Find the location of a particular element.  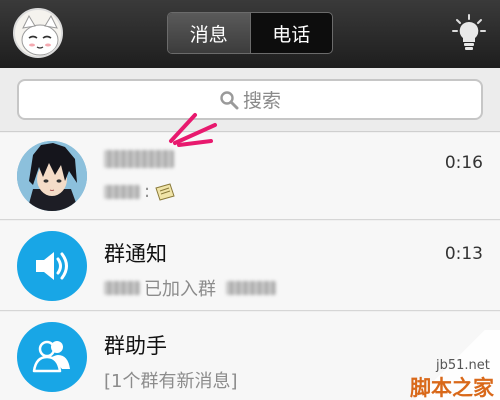

group-notice-avatar is located at coordinates (52, 266).